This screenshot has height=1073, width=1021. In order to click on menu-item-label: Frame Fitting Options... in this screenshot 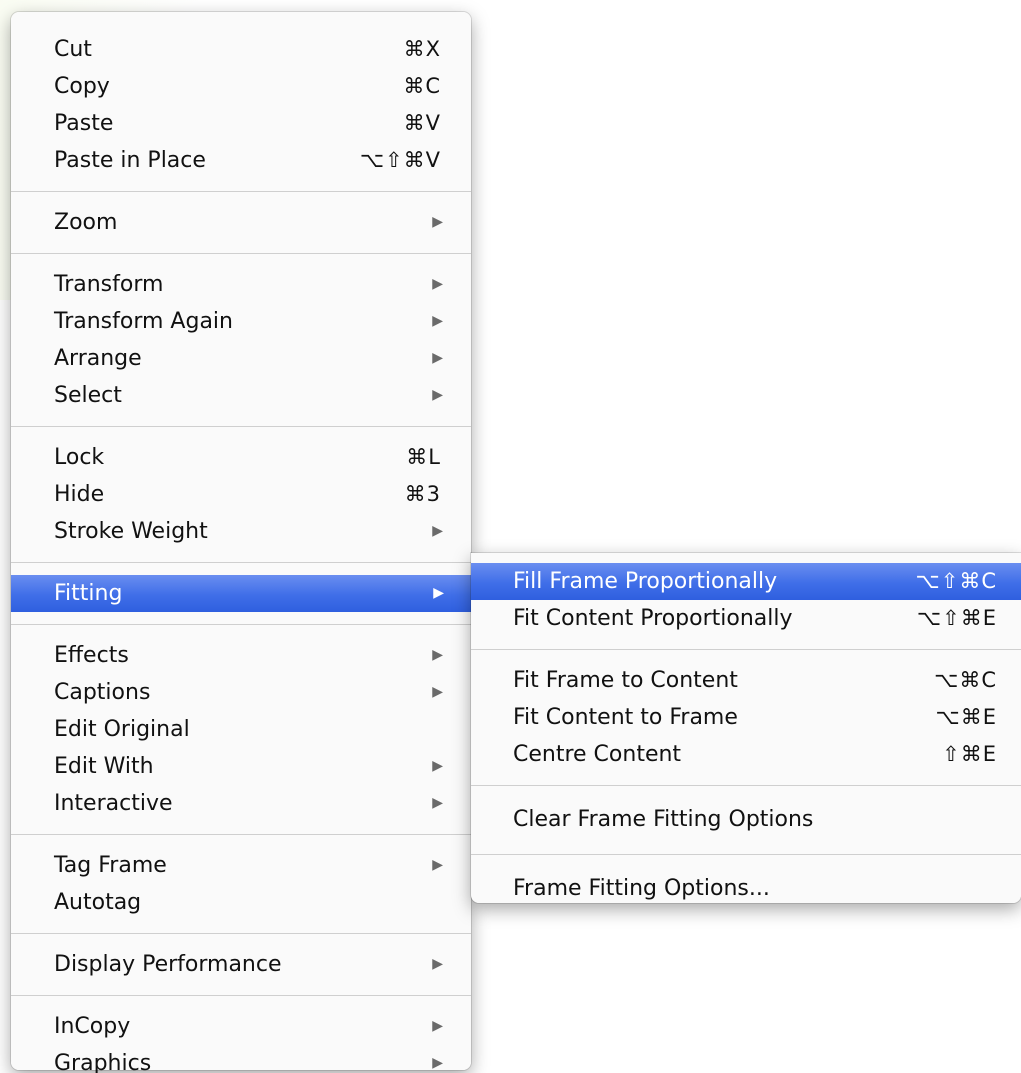, I will do `click(641, 888)`.